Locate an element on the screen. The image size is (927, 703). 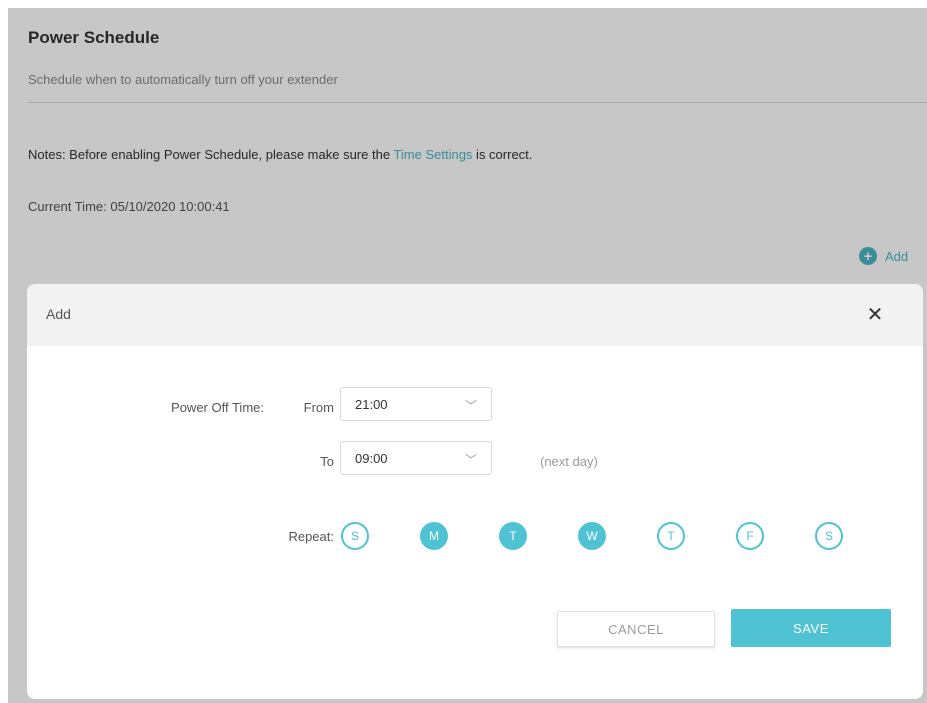
cancel-button: CANCEL is located at coordinates (636, 629).